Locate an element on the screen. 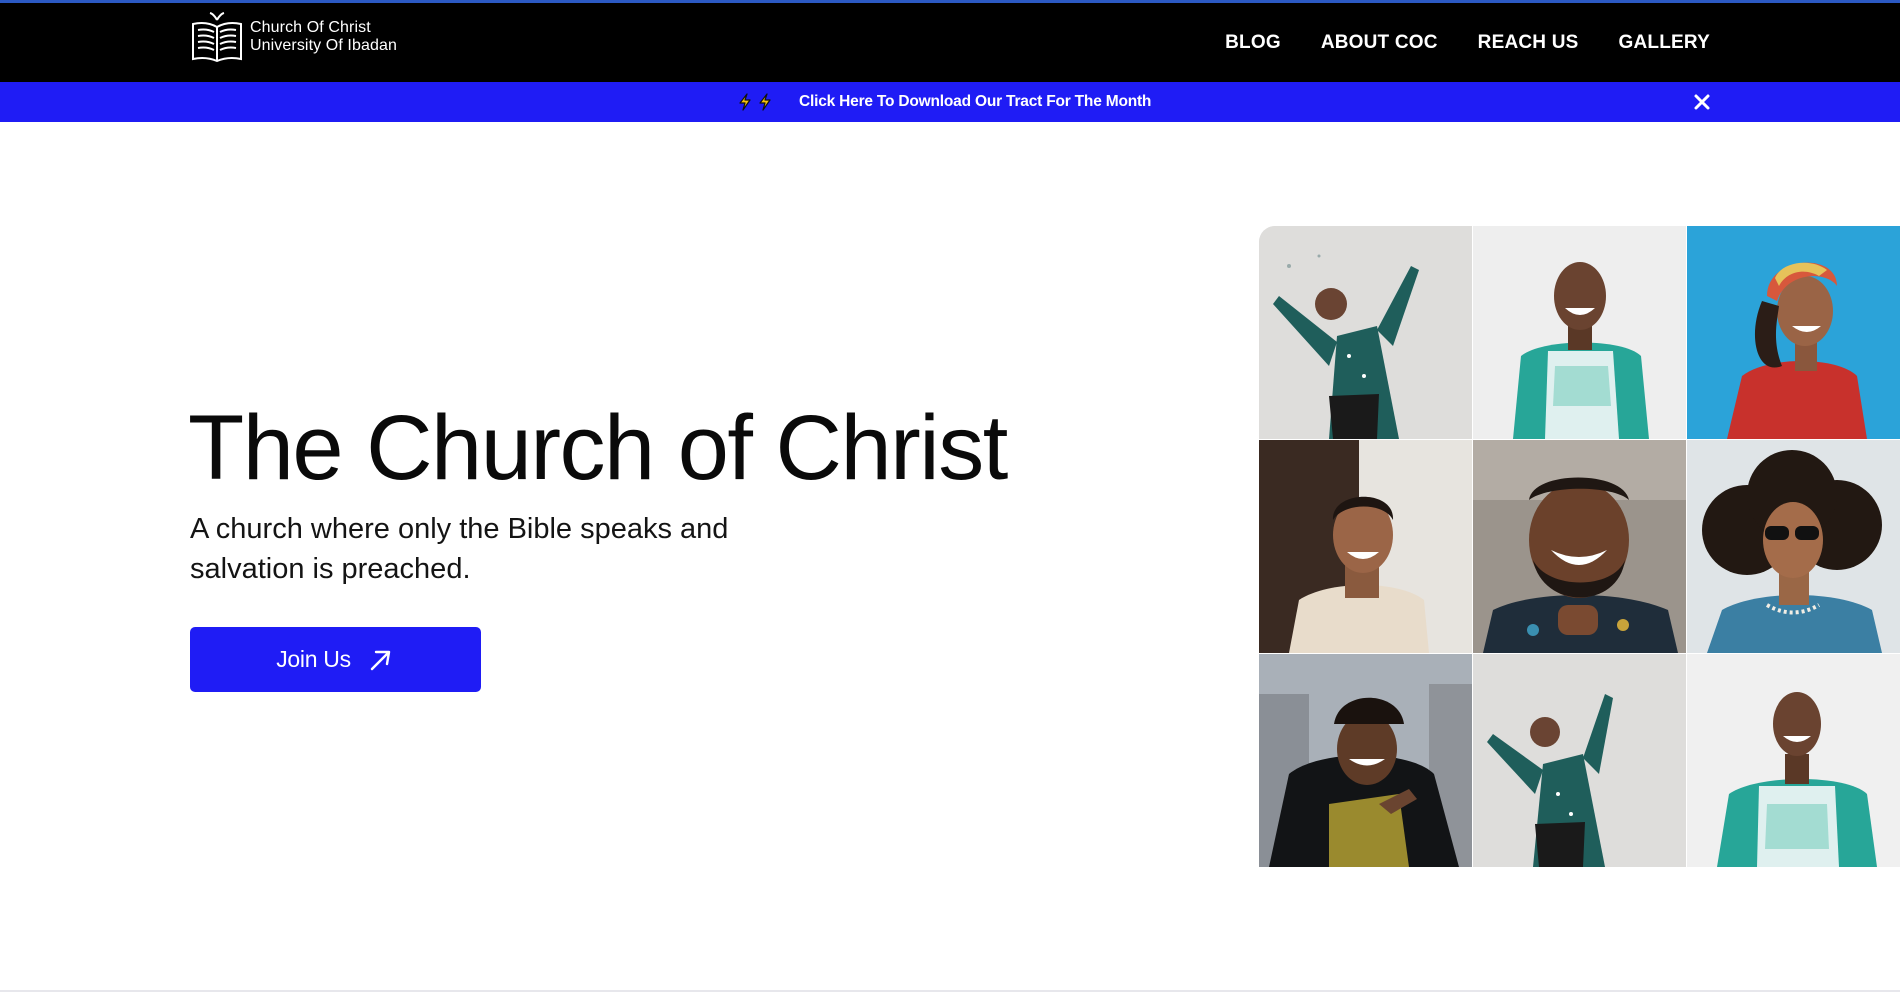  join-us-label: Join Us is located at coordinates (313, 659).